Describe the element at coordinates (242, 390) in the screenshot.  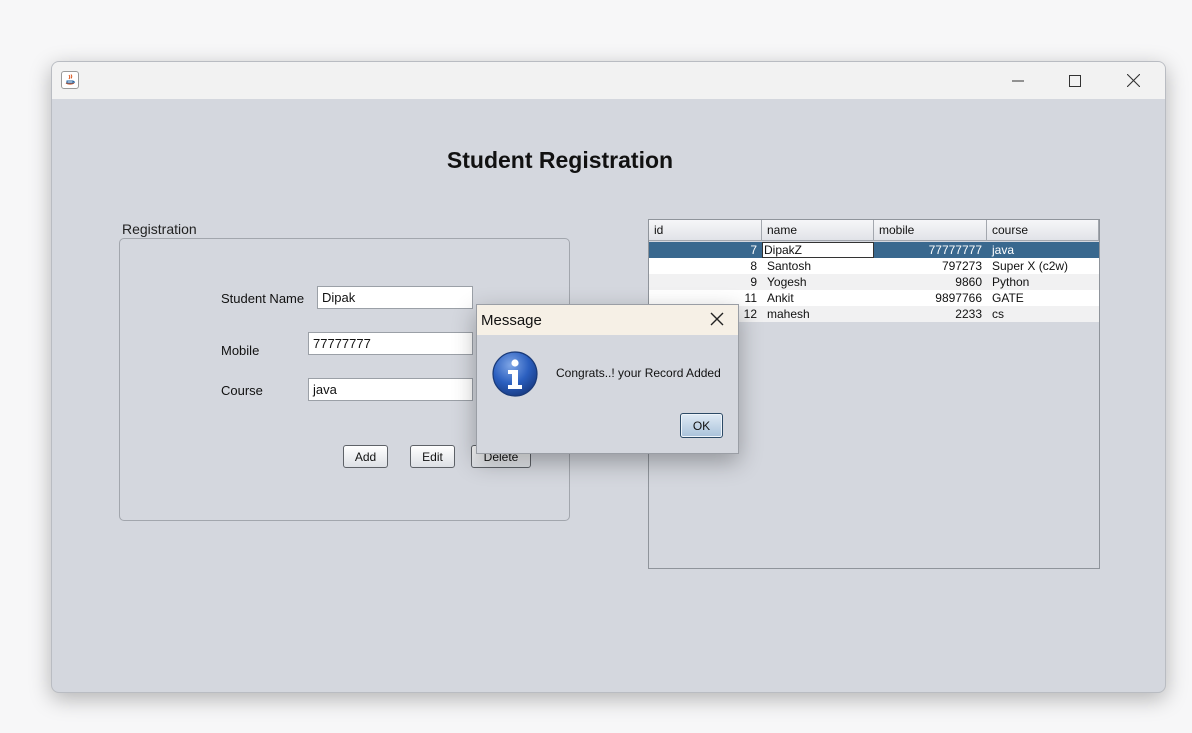
I see `course-label: Course` at that location.